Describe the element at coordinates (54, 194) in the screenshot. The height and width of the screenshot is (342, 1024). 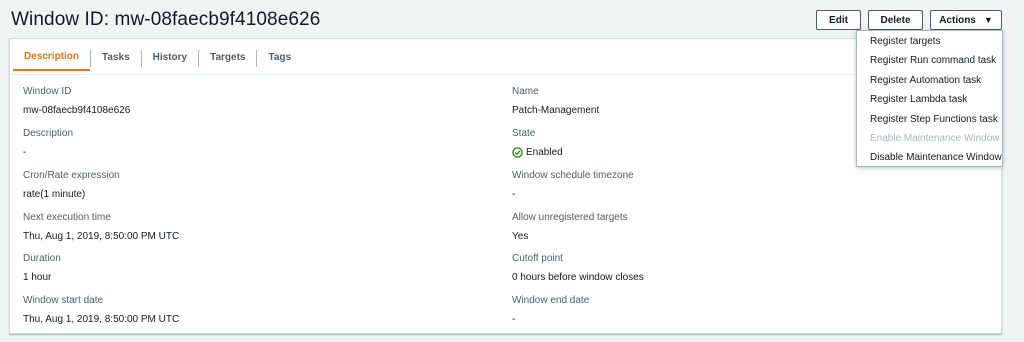
I see `cron-value: rate(1 minute)` at that location.